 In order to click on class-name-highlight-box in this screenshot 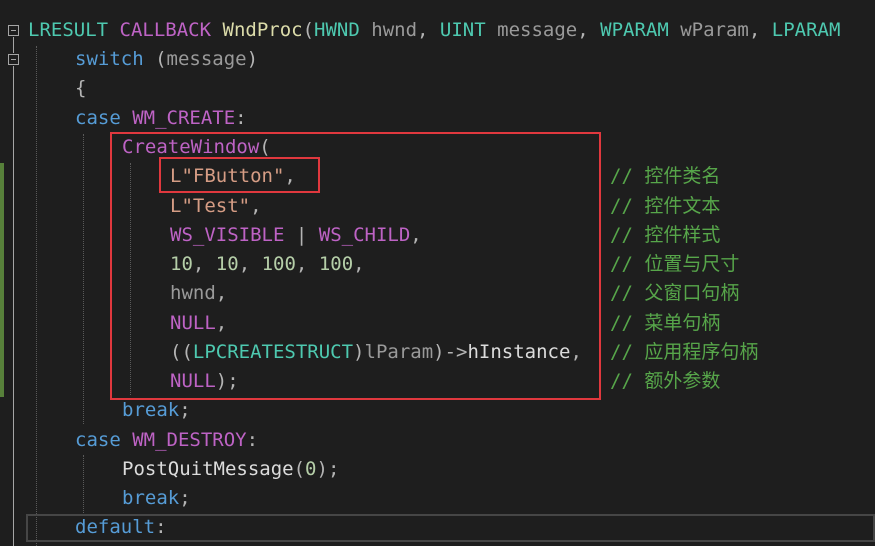, I will do `click(239, 175)`.